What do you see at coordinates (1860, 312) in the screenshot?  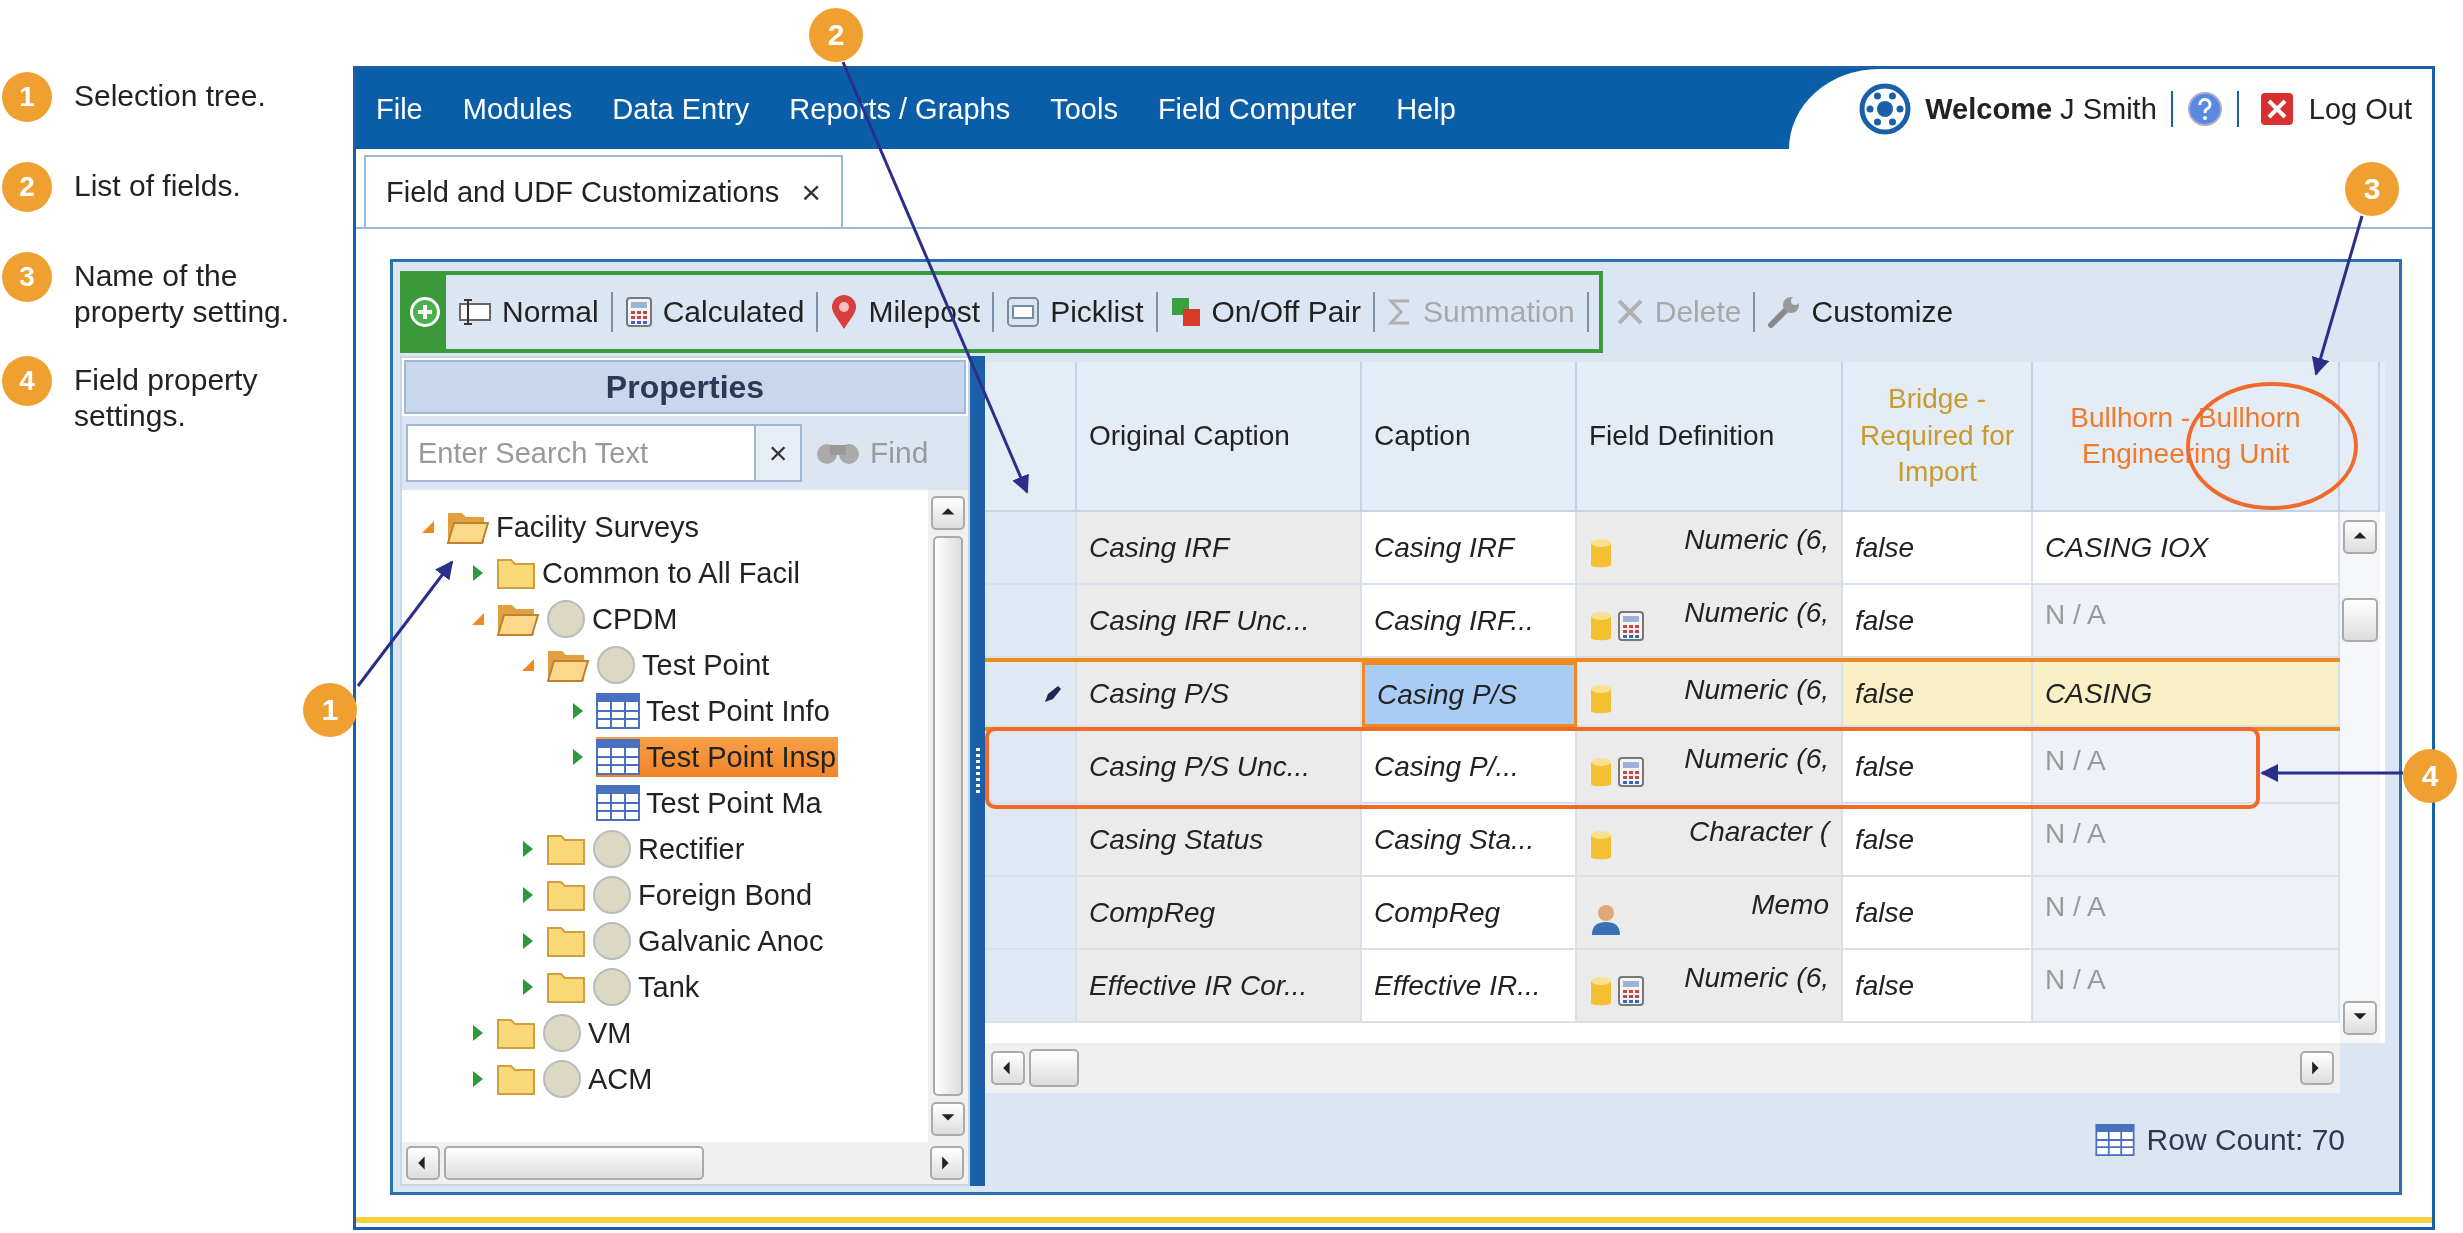 I see `toolbar-button: Customize` at bounding box center [1860, 312].